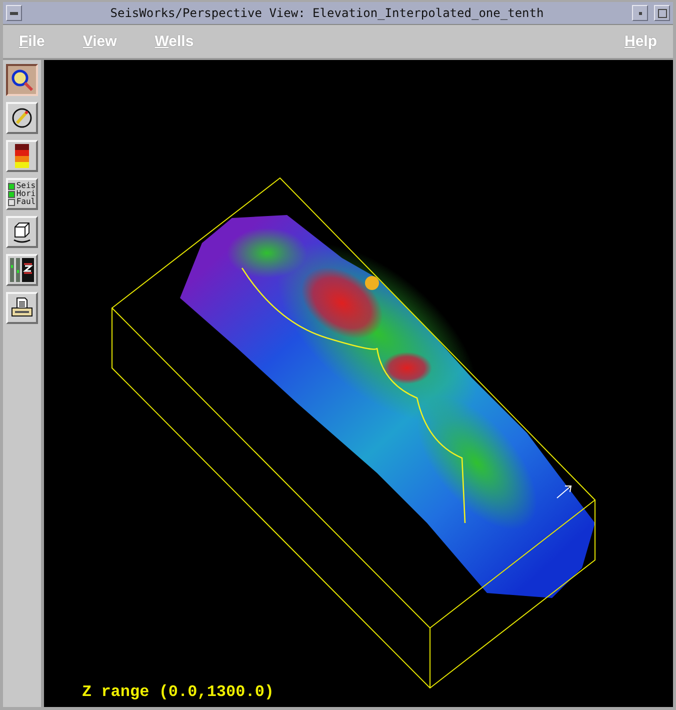  What do you see at coordinates (26, 194) in the screenshot?
I see `layer-label: Hori` at bounding box center [26, 194].